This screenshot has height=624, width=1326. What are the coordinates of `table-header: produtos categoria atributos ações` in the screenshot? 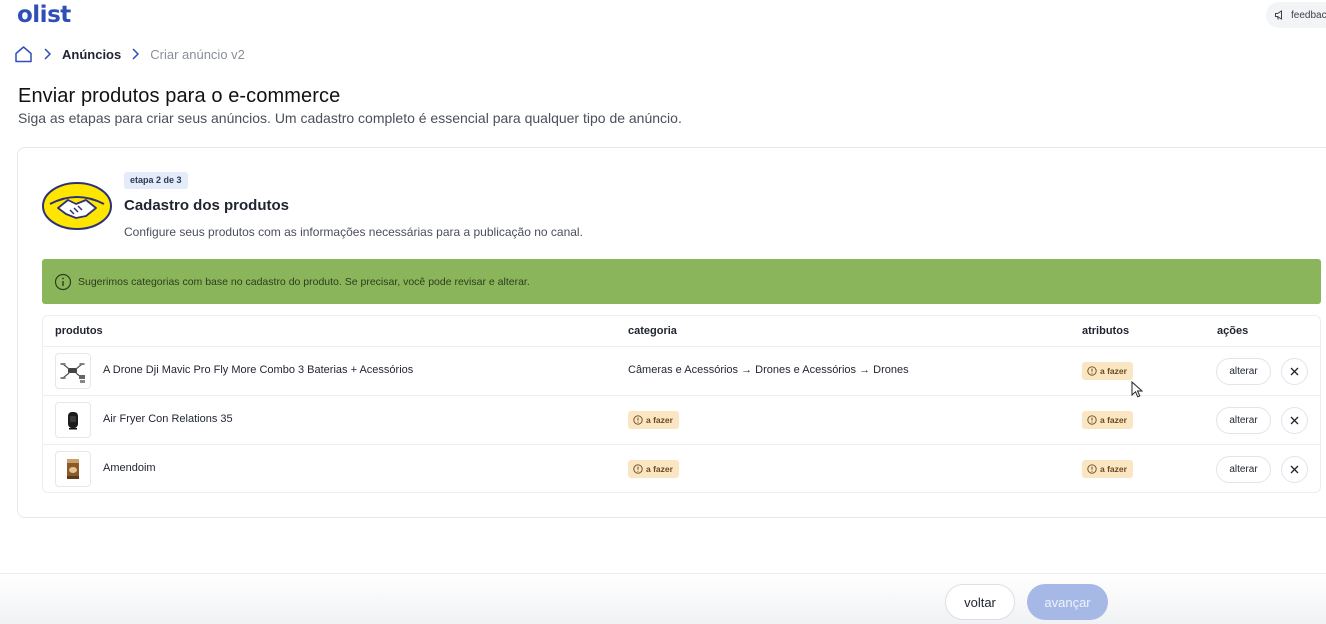 It's located at (681, 331).